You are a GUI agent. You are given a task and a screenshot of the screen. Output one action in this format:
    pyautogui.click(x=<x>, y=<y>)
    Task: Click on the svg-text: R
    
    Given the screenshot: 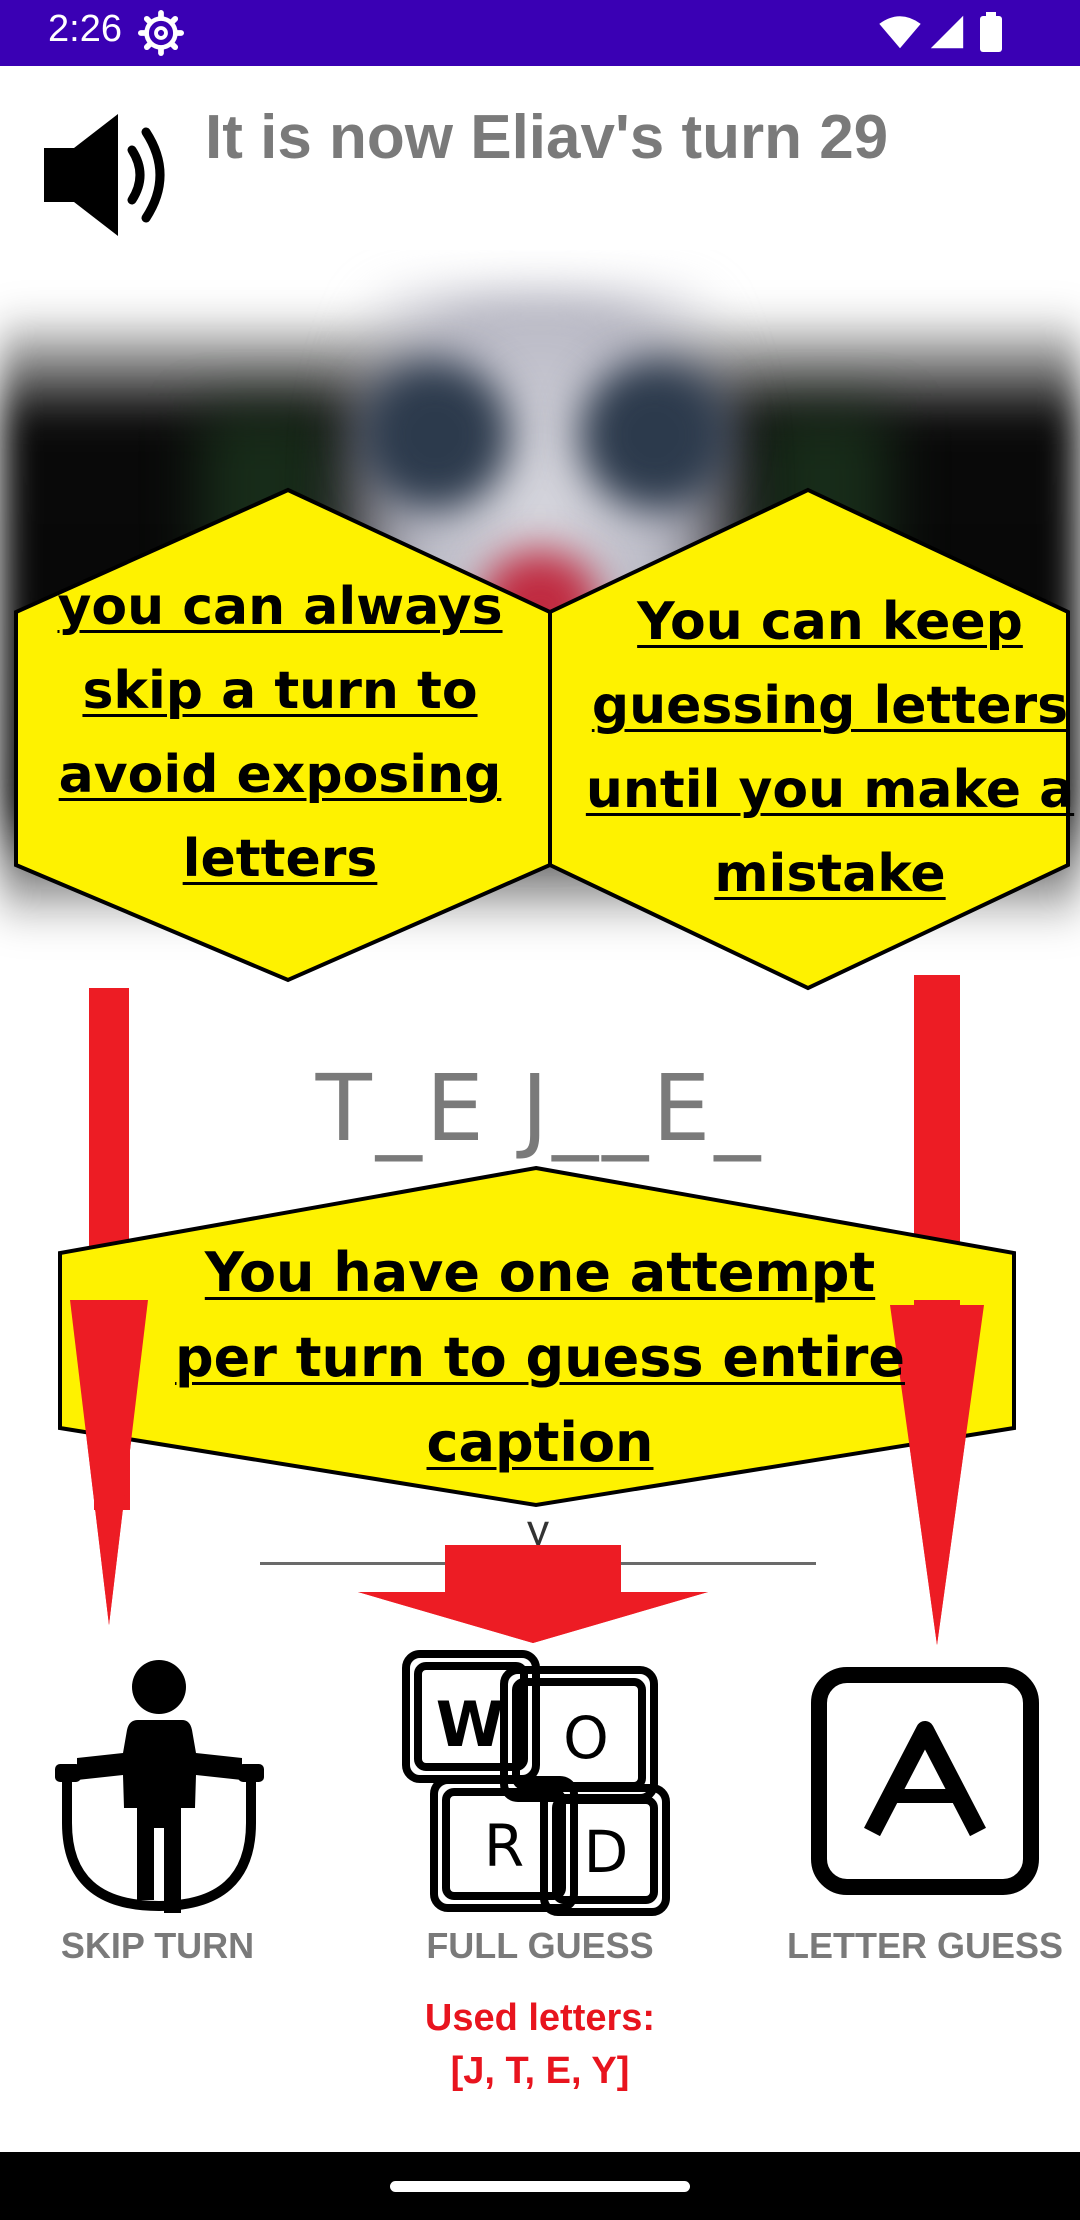 What is the action you would take?
    pyautogui.click(x=504, y=1846)
    